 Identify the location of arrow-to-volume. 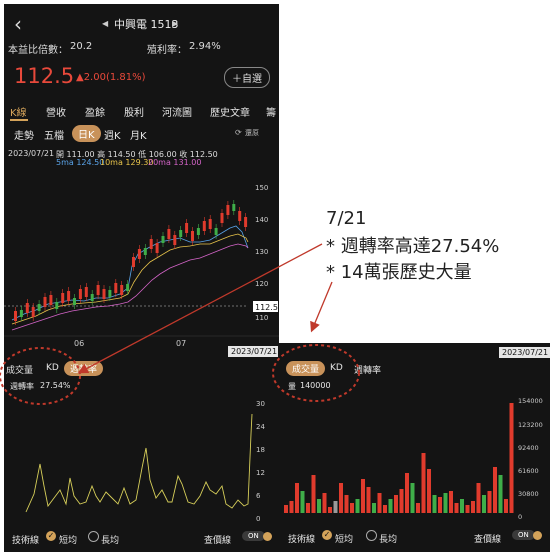
(321, 307).